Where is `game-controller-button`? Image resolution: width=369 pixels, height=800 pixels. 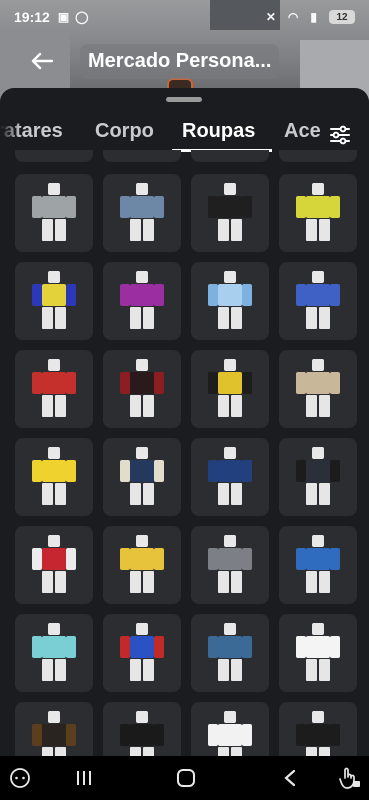 game-controller-button is located at coordinates (20, 778).